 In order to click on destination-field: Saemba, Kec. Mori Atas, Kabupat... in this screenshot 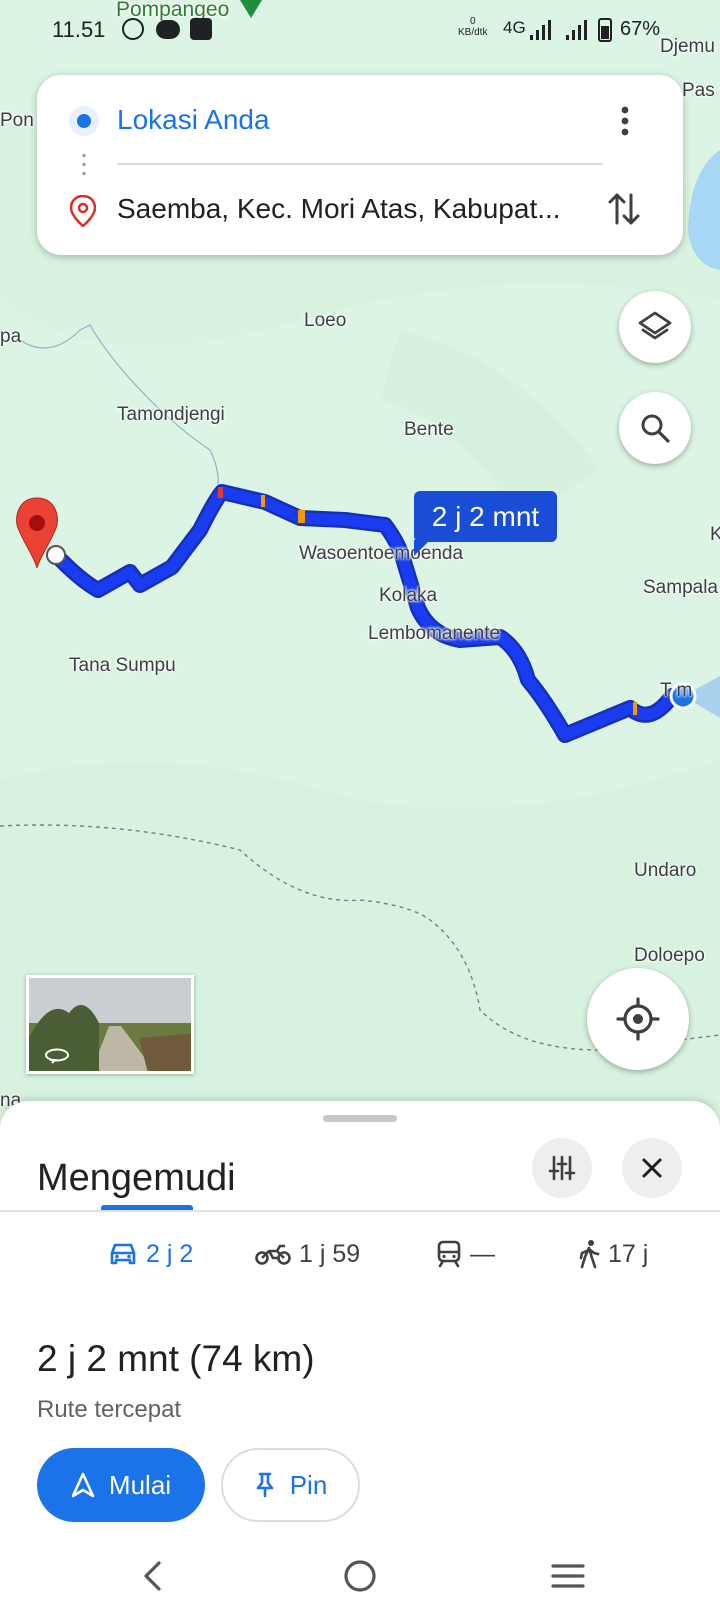, I will do `click(357, 209)`.